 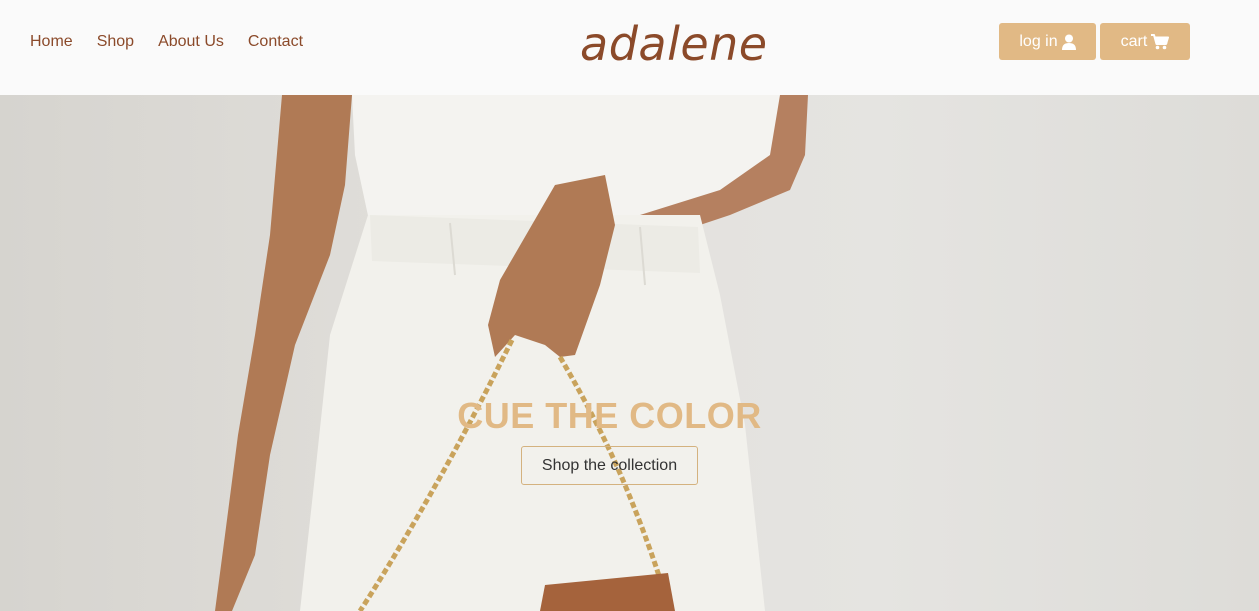 What do you see at coordinates (609, 465) in the screenshot?
I see `shop-collection-button: Shop the collection` at bounding box center [609, 465].